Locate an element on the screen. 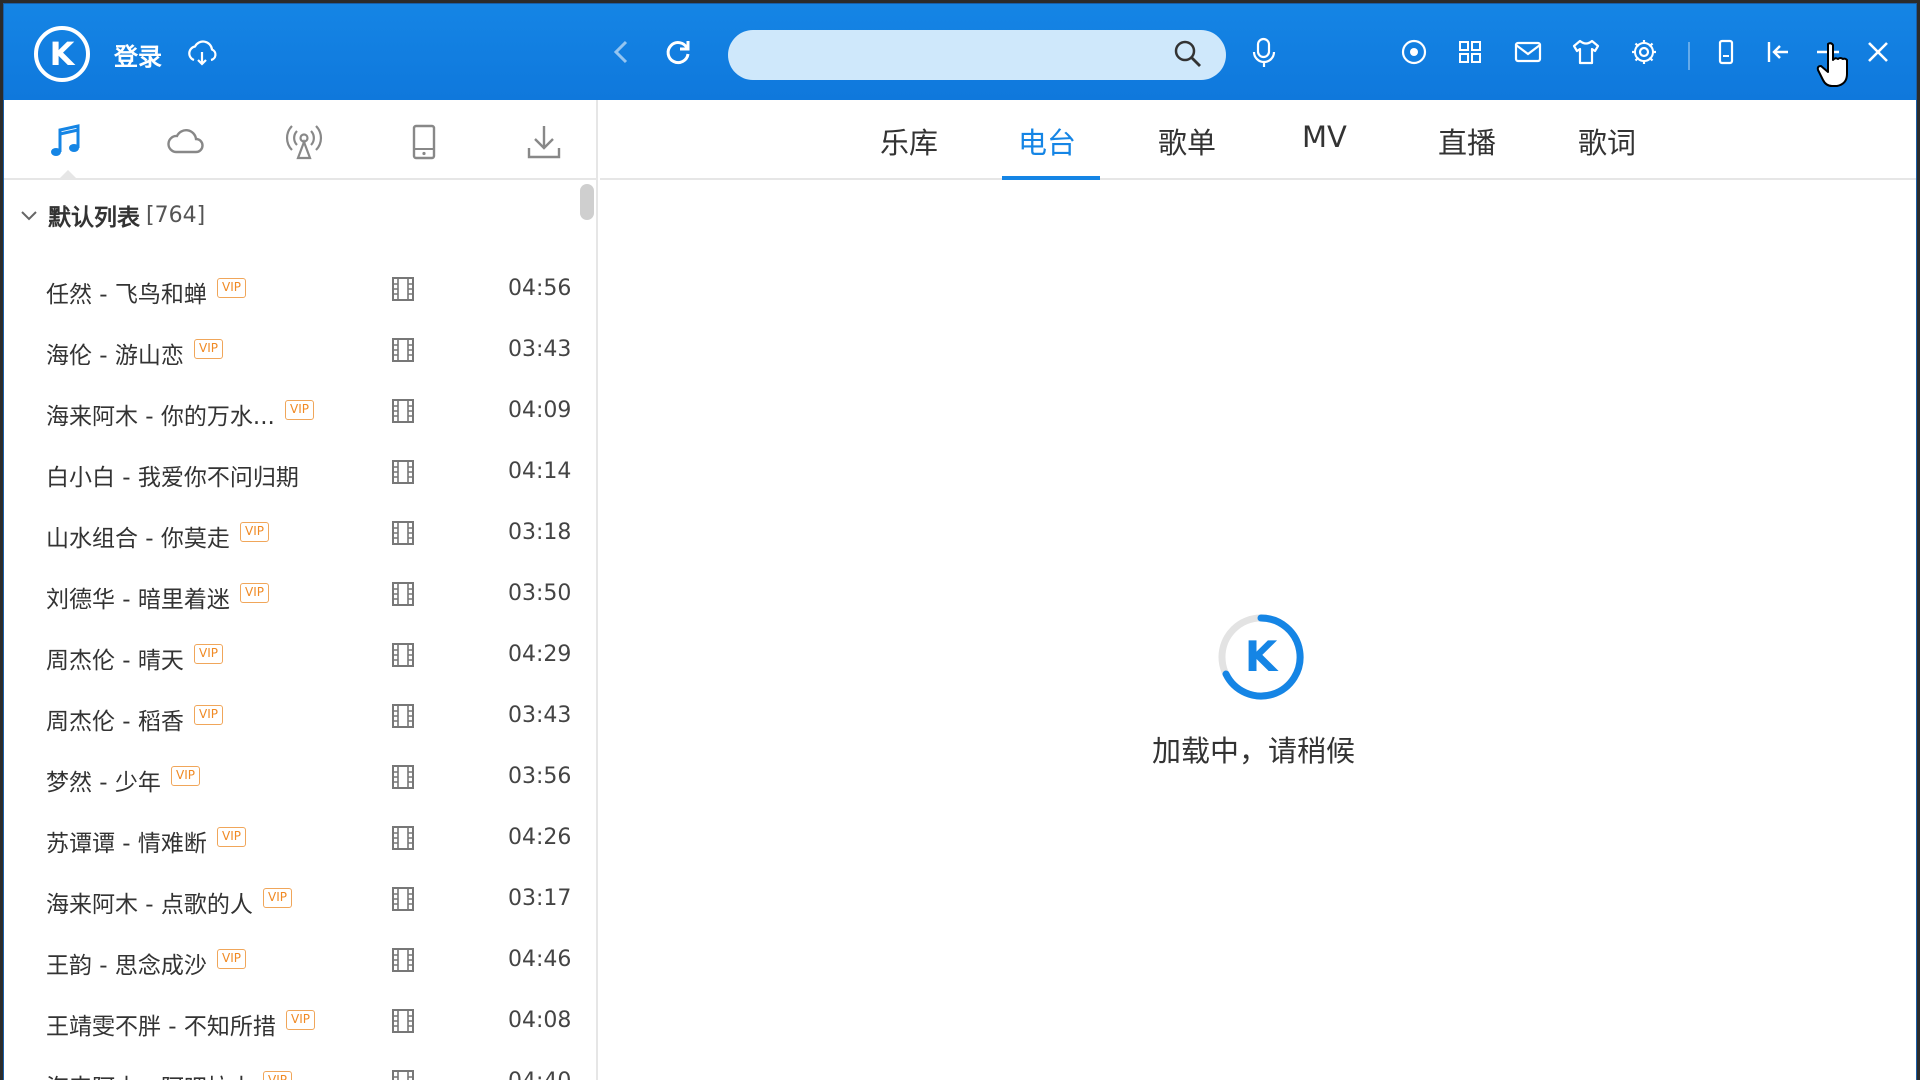  loading-spinner-logo: K is located at coordinates (1261, 657).